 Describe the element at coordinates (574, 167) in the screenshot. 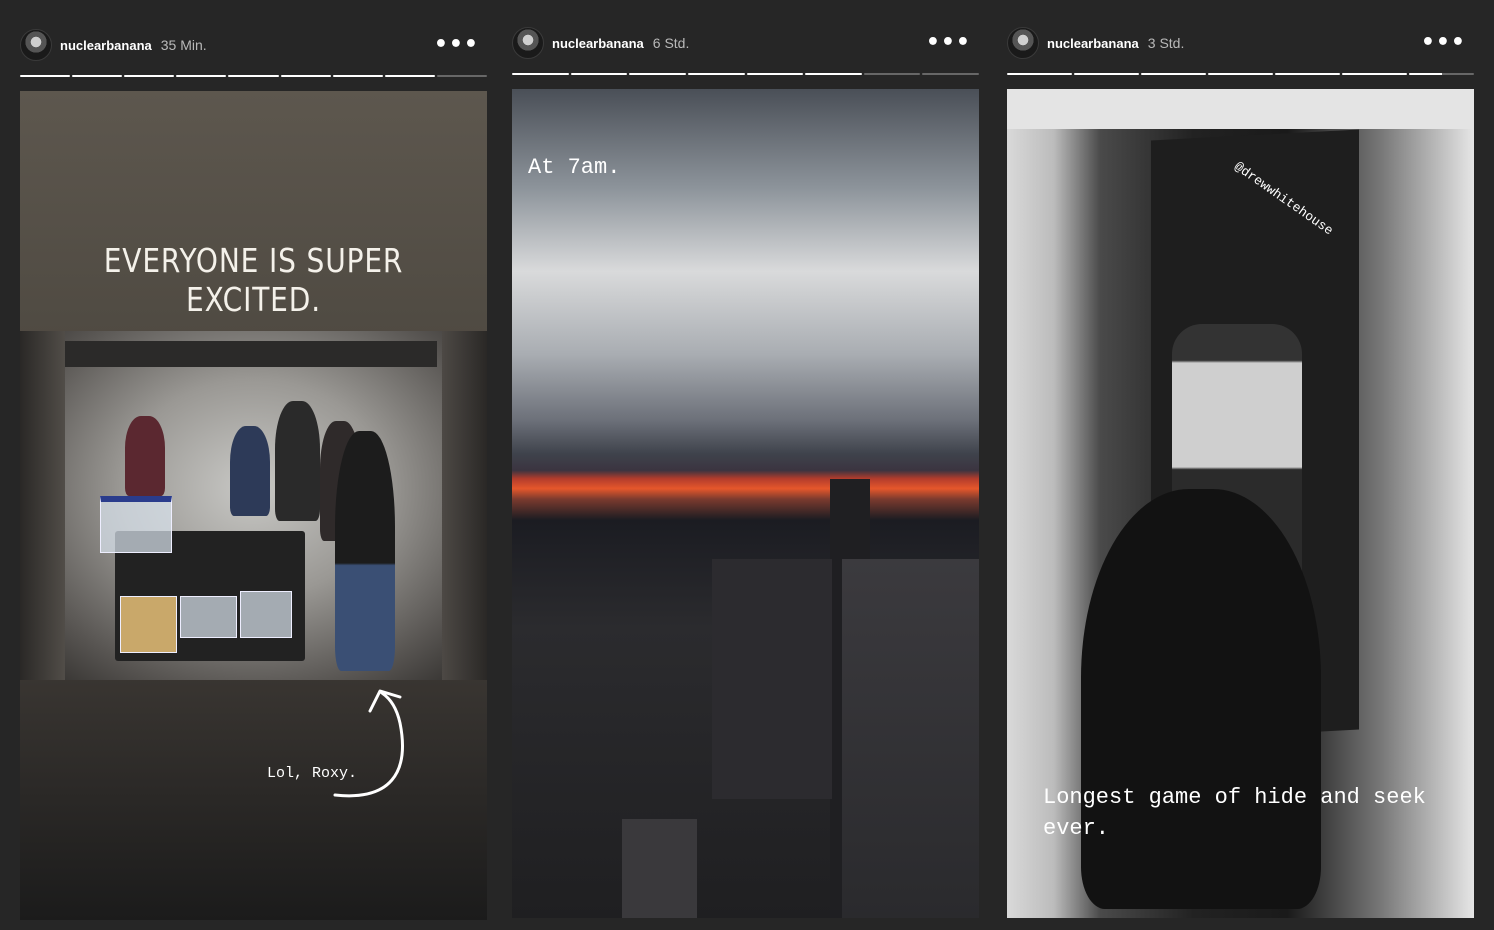

I see `story-caption: At 7am.` at that location.